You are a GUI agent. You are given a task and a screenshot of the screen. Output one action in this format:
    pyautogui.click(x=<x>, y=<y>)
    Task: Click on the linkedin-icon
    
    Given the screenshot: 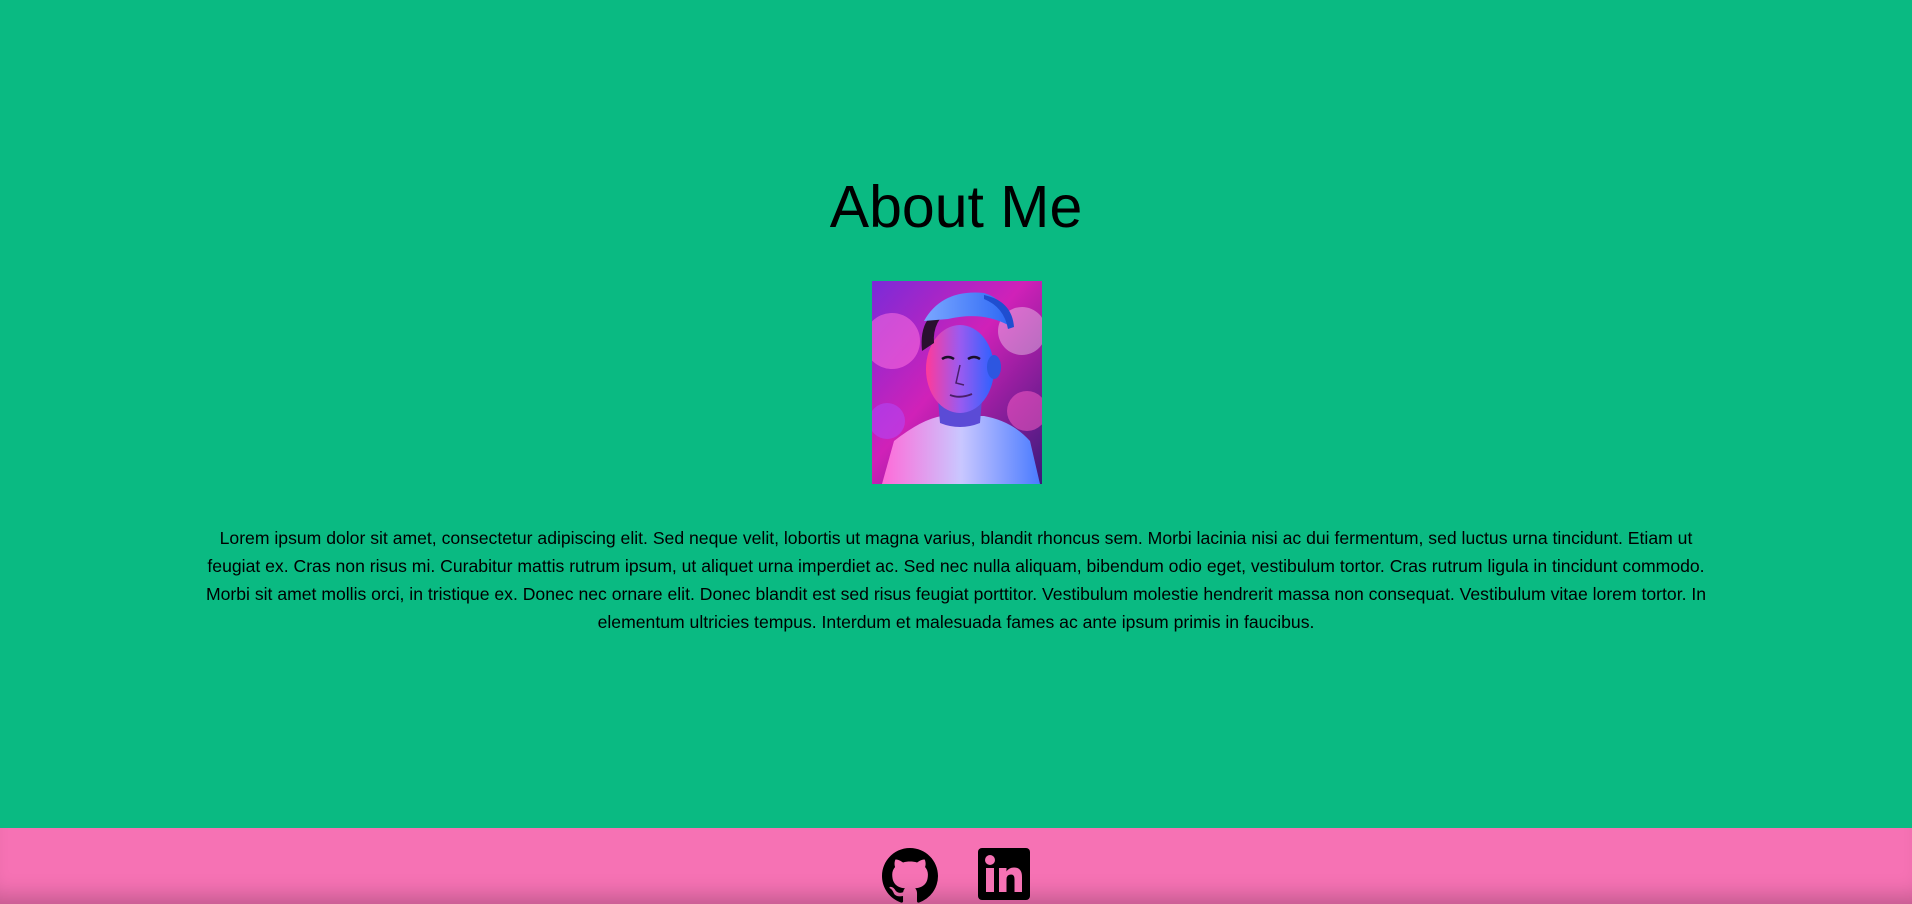 What is the action you would take?
    pyautogui.click(x=1004, y=874)
    